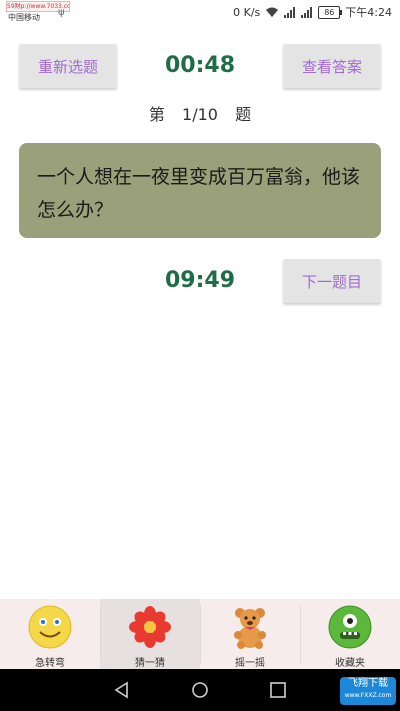 This screenshot has width=400, height=711. Describe the element at coordinates (200, 280) in the screenshot. I see `countdown-timer: 09:49` at that location.